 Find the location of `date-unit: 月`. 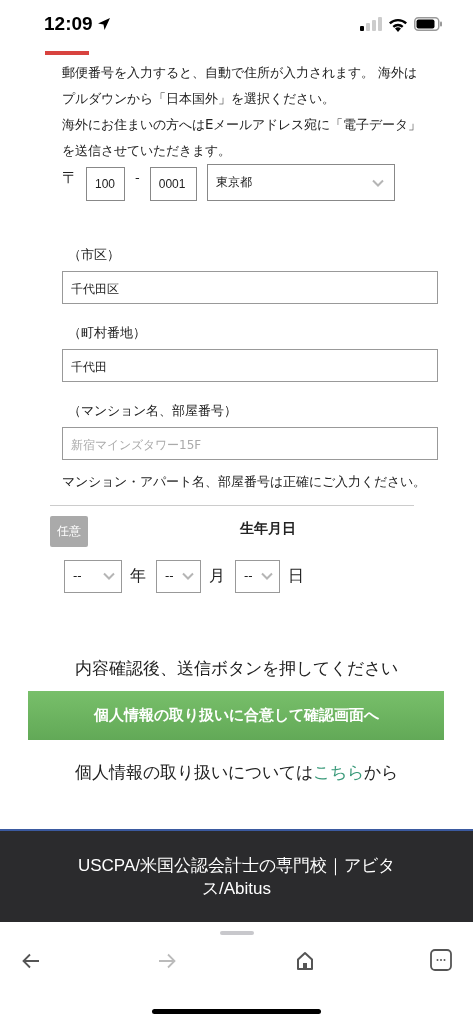

date-unit: 月 is located at coordinates (217, 576).